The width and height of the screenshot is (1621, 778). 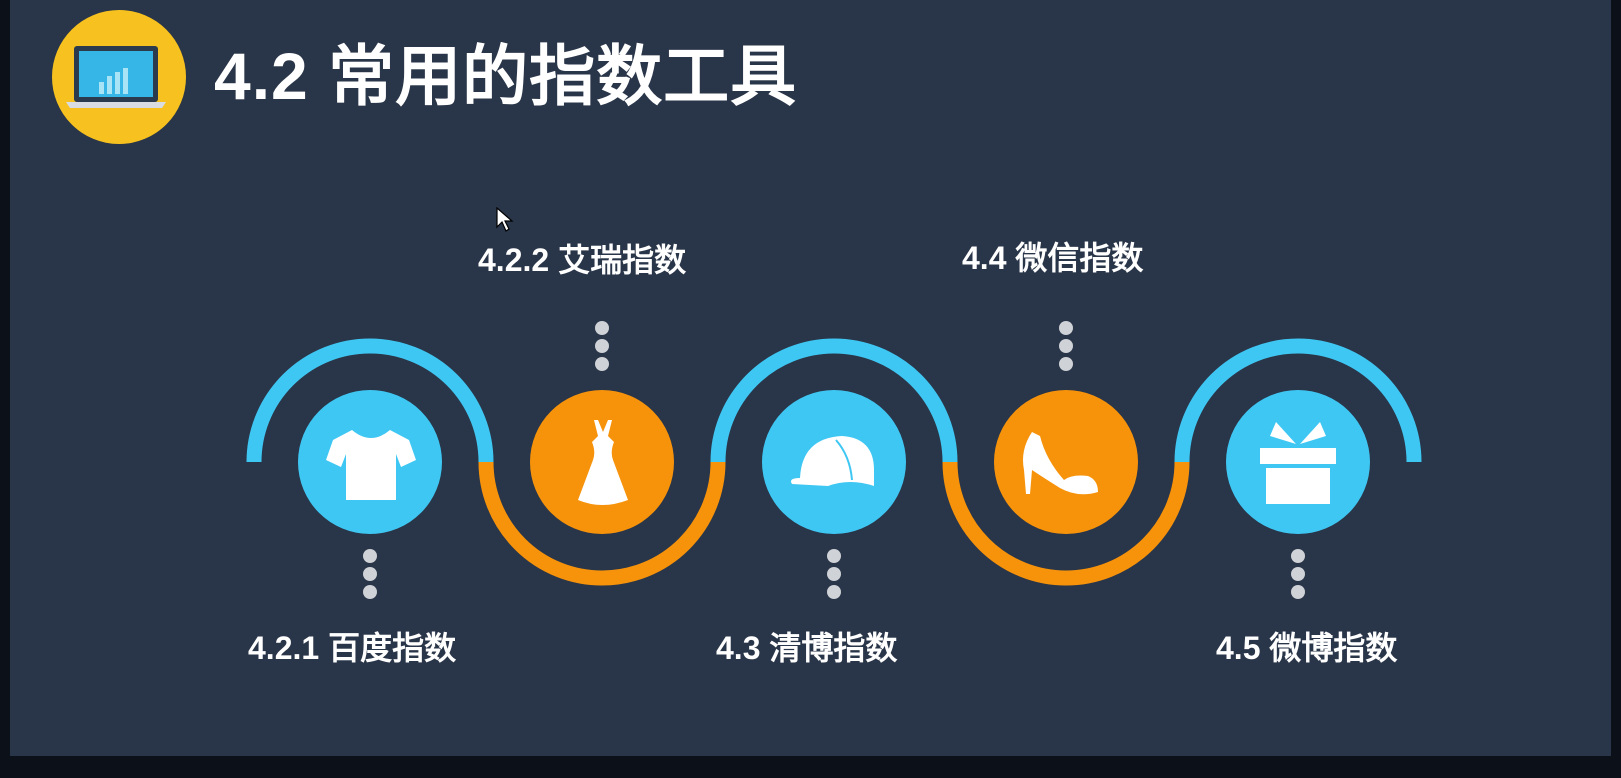 What do you see at coordinates (582, 260) in the screenshot?
I see `step-label-2: 4.2.2 艾瑞指数` at bounding box center [582, 260].